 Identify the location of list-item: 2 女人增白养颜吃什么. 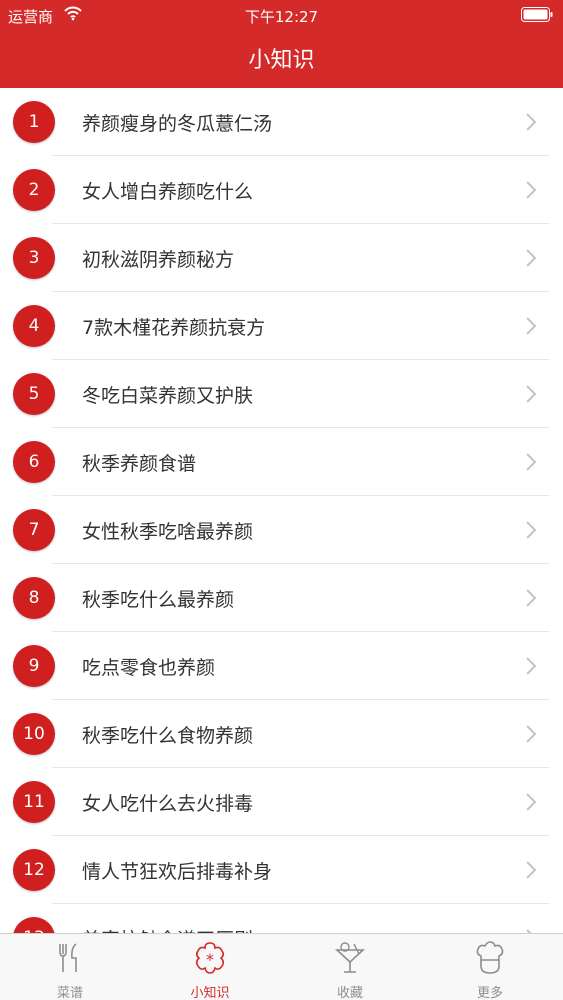
(281, 190).